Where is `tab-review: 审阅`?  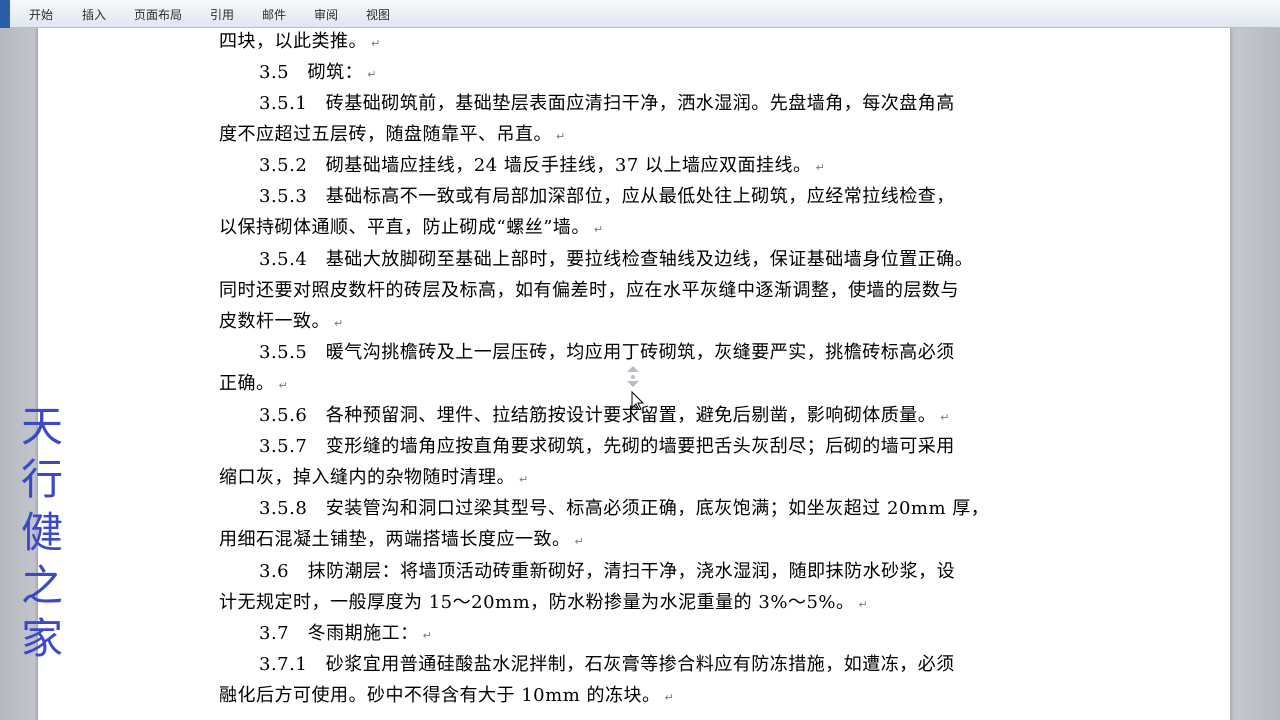
tab-review: 审阅 is located at coordinates (326, 14).